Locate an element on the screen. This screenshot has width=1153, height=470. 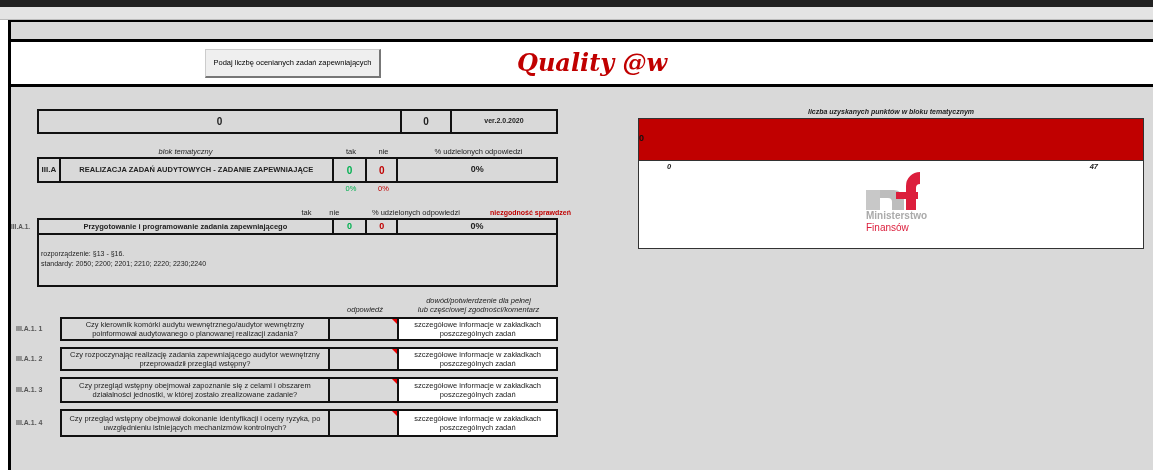
summary-count: 0 is located at coordinates (426, 122).